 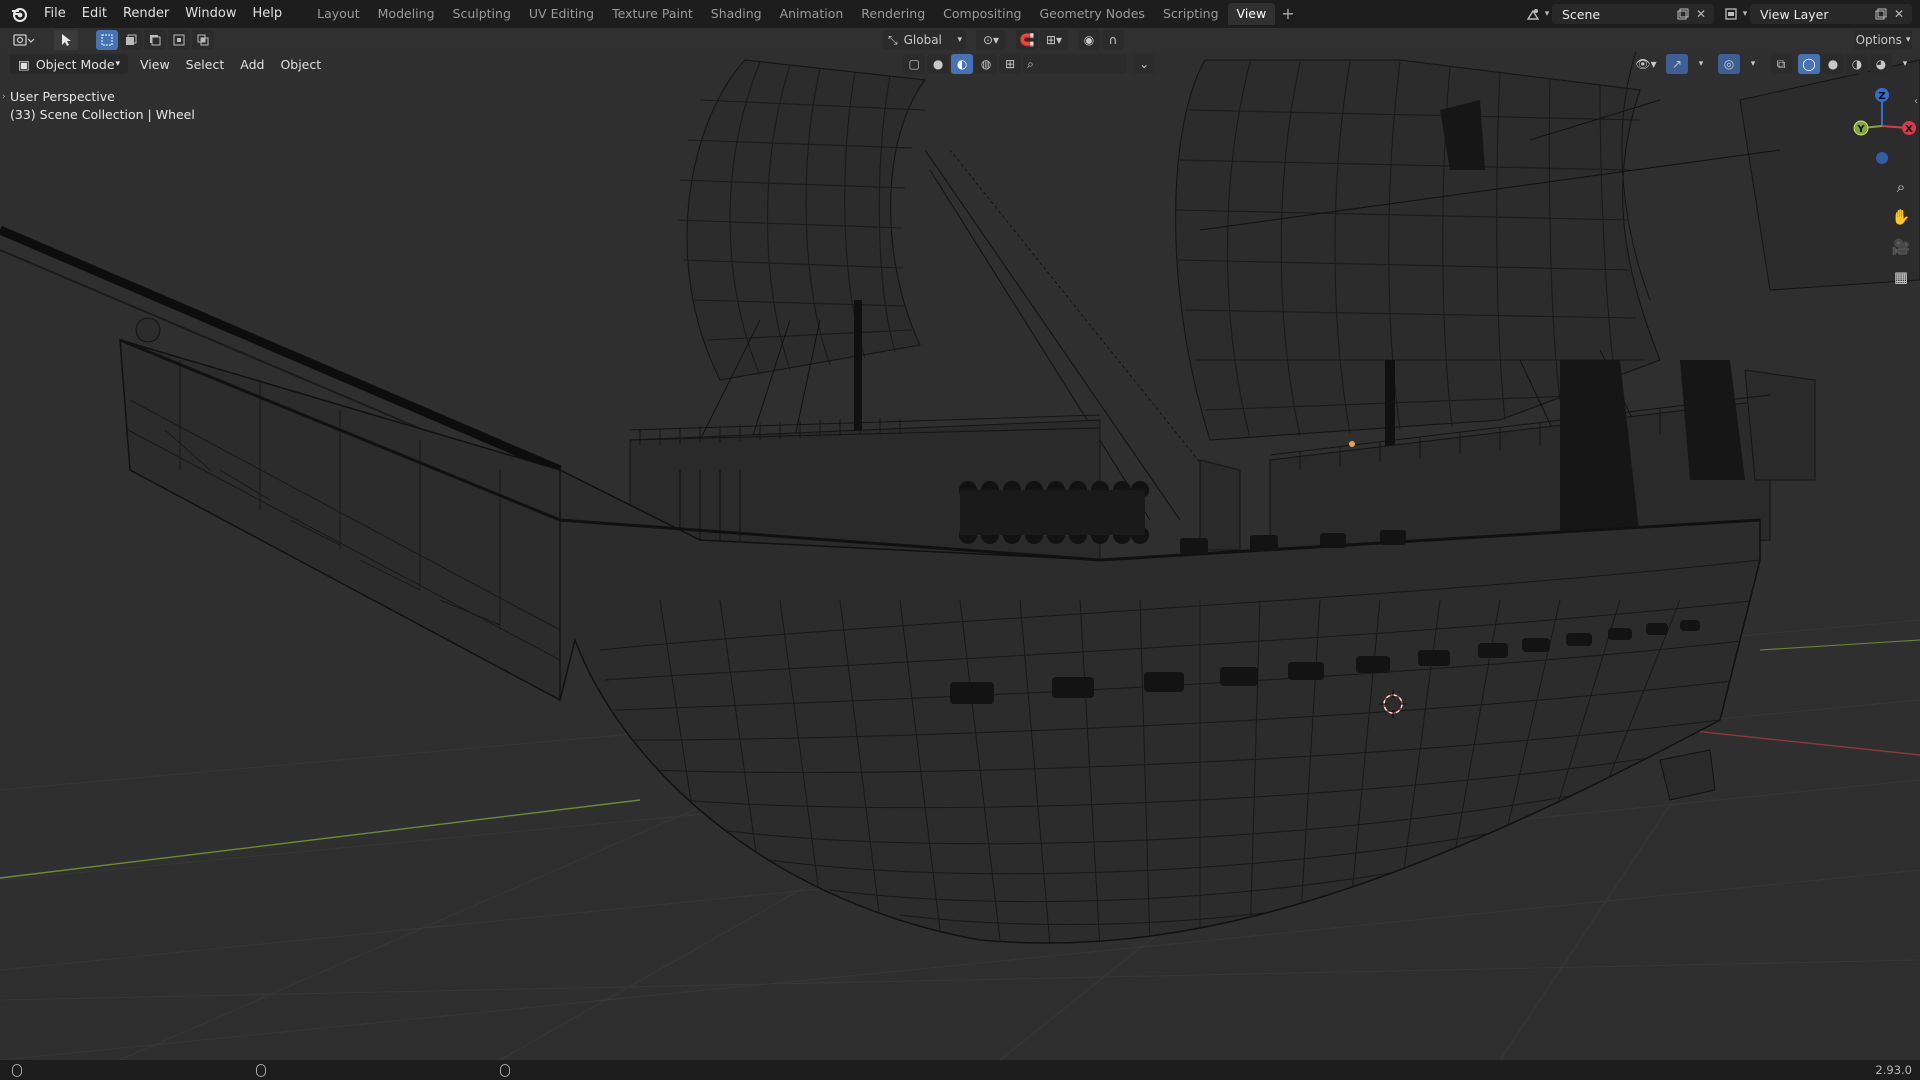 I want to click on mode-dropdown: ▣ Object Mode ▾, so click(x=69, y=64).